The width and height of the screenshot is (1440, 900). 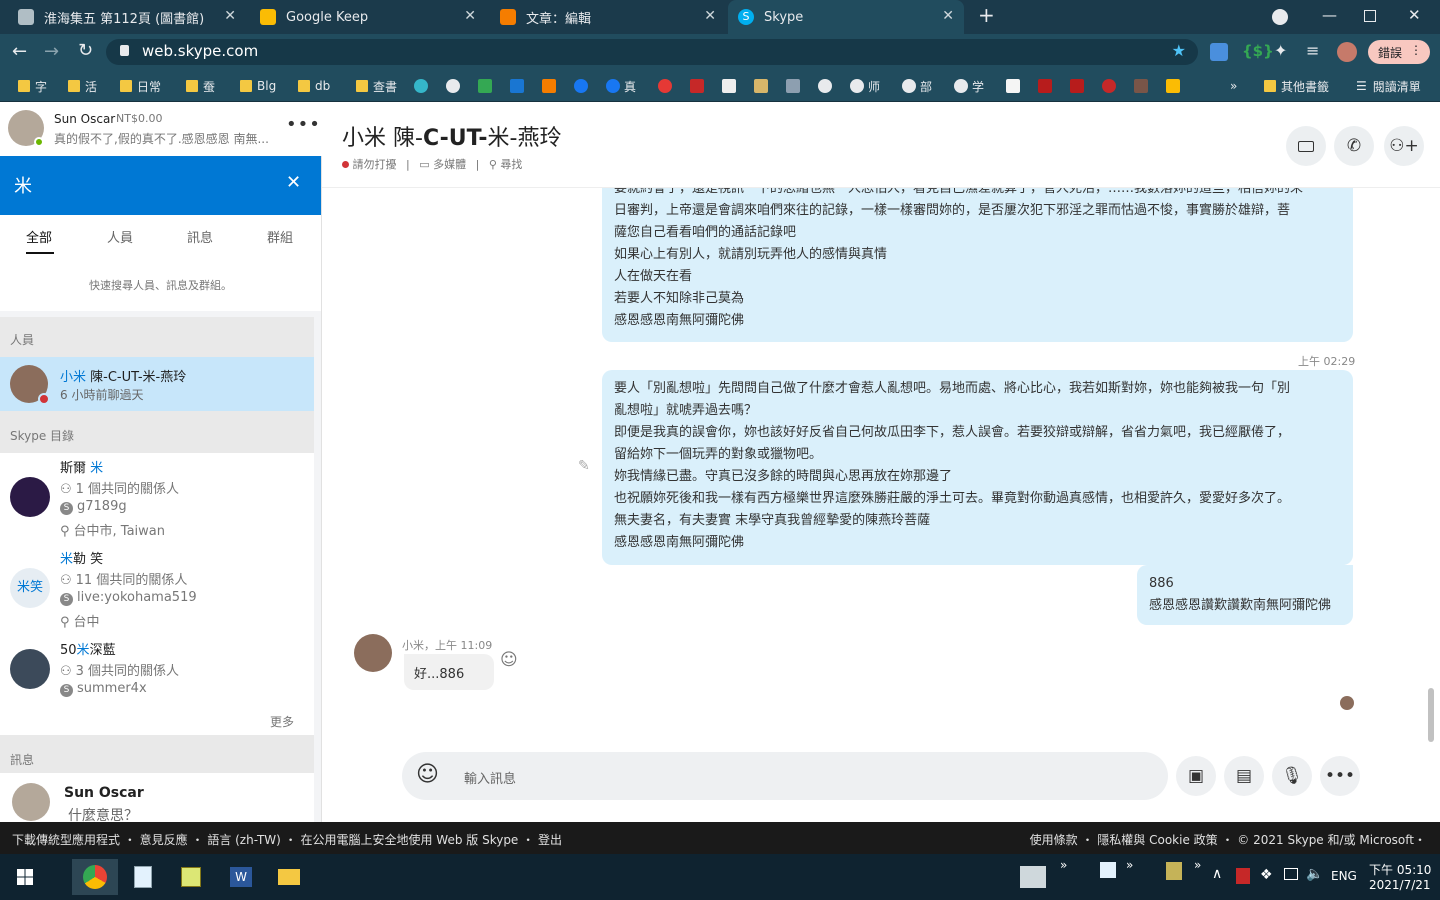 What do you see at coordinates (289, 877) in the screenshot?
I see `taskbar-explorer` at bounding box center [289, 877].